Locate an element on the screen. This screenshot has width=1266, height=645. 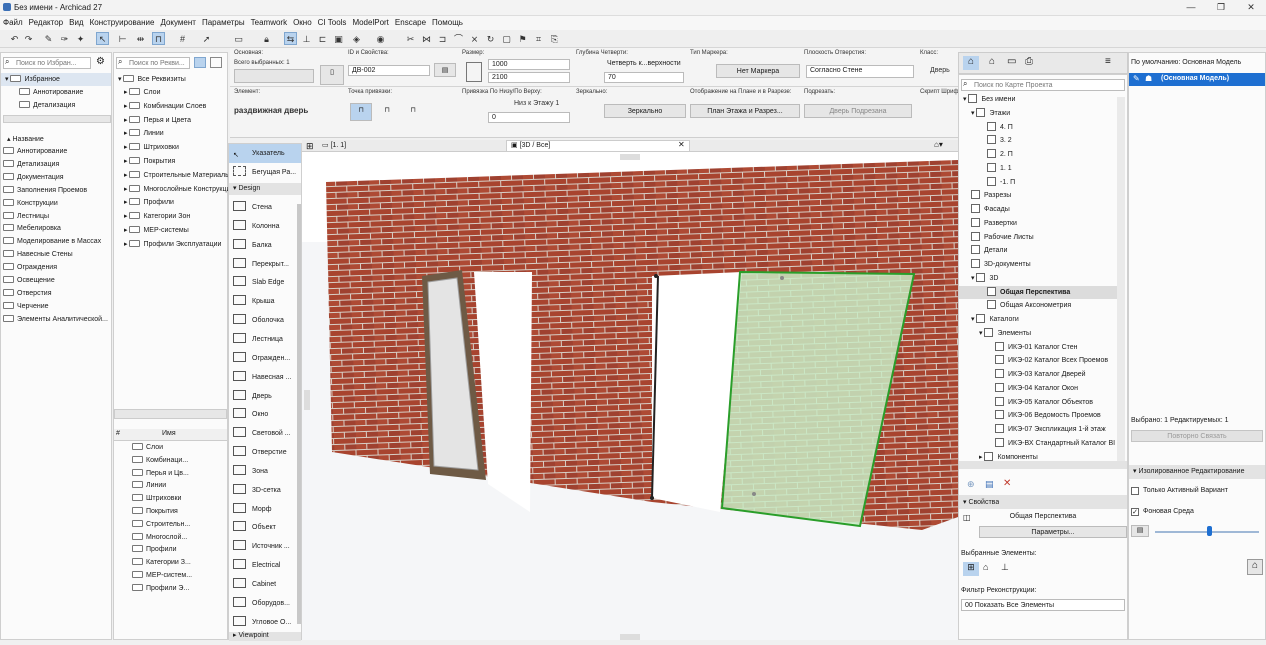
viewport-side-handle is located at coordinates (307, 400).